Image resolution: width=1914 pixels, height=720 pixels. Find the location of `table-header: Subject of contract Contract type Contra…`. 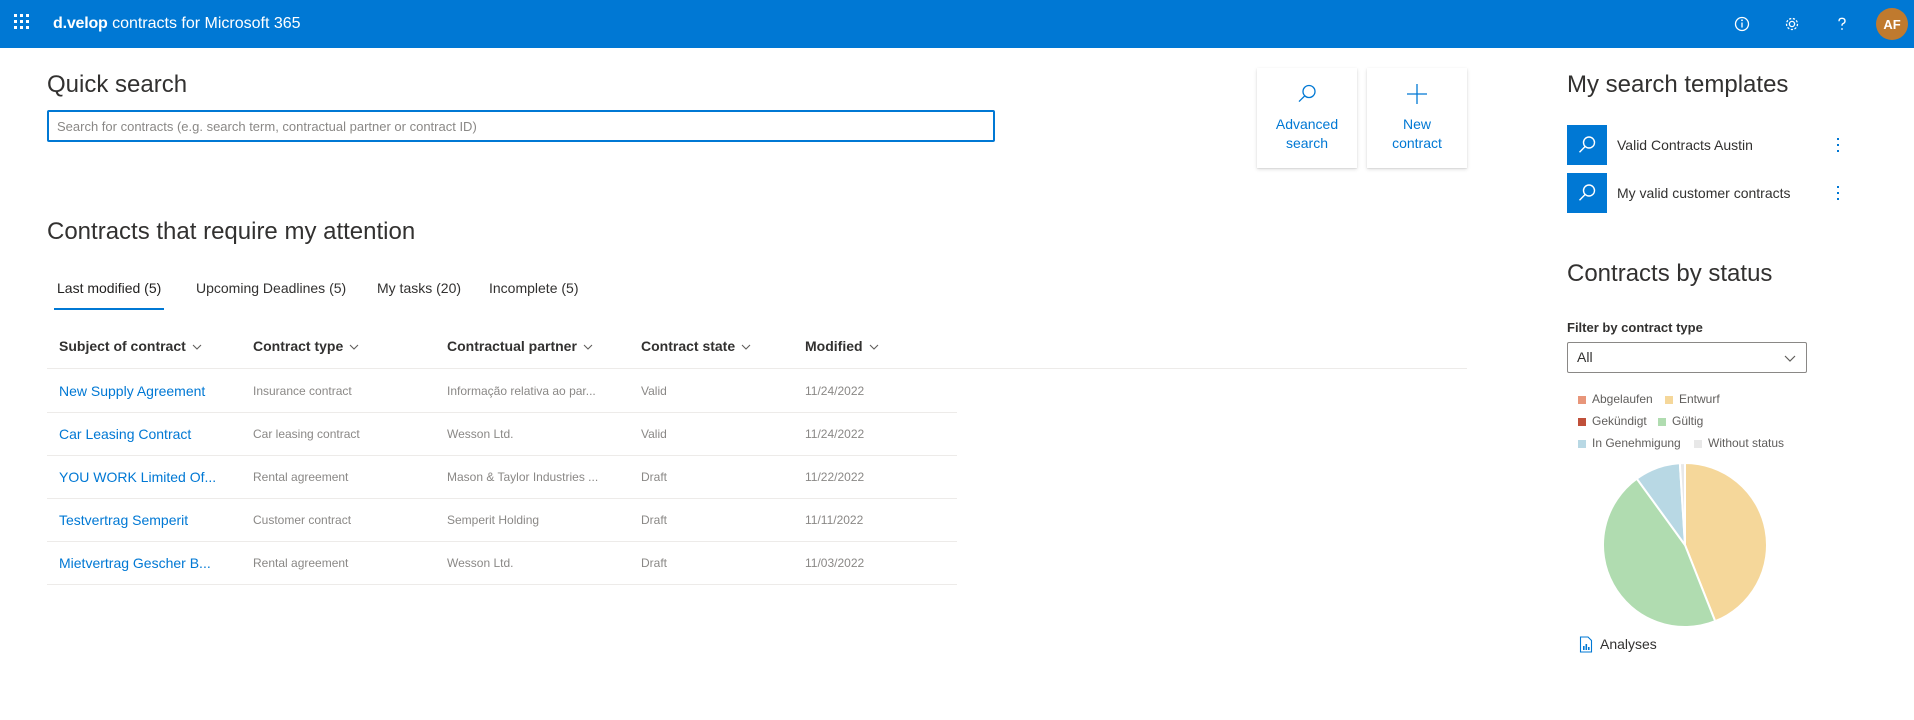

table-header: Subject of contract Contract type Contra… is located at coordinates (757, 351).